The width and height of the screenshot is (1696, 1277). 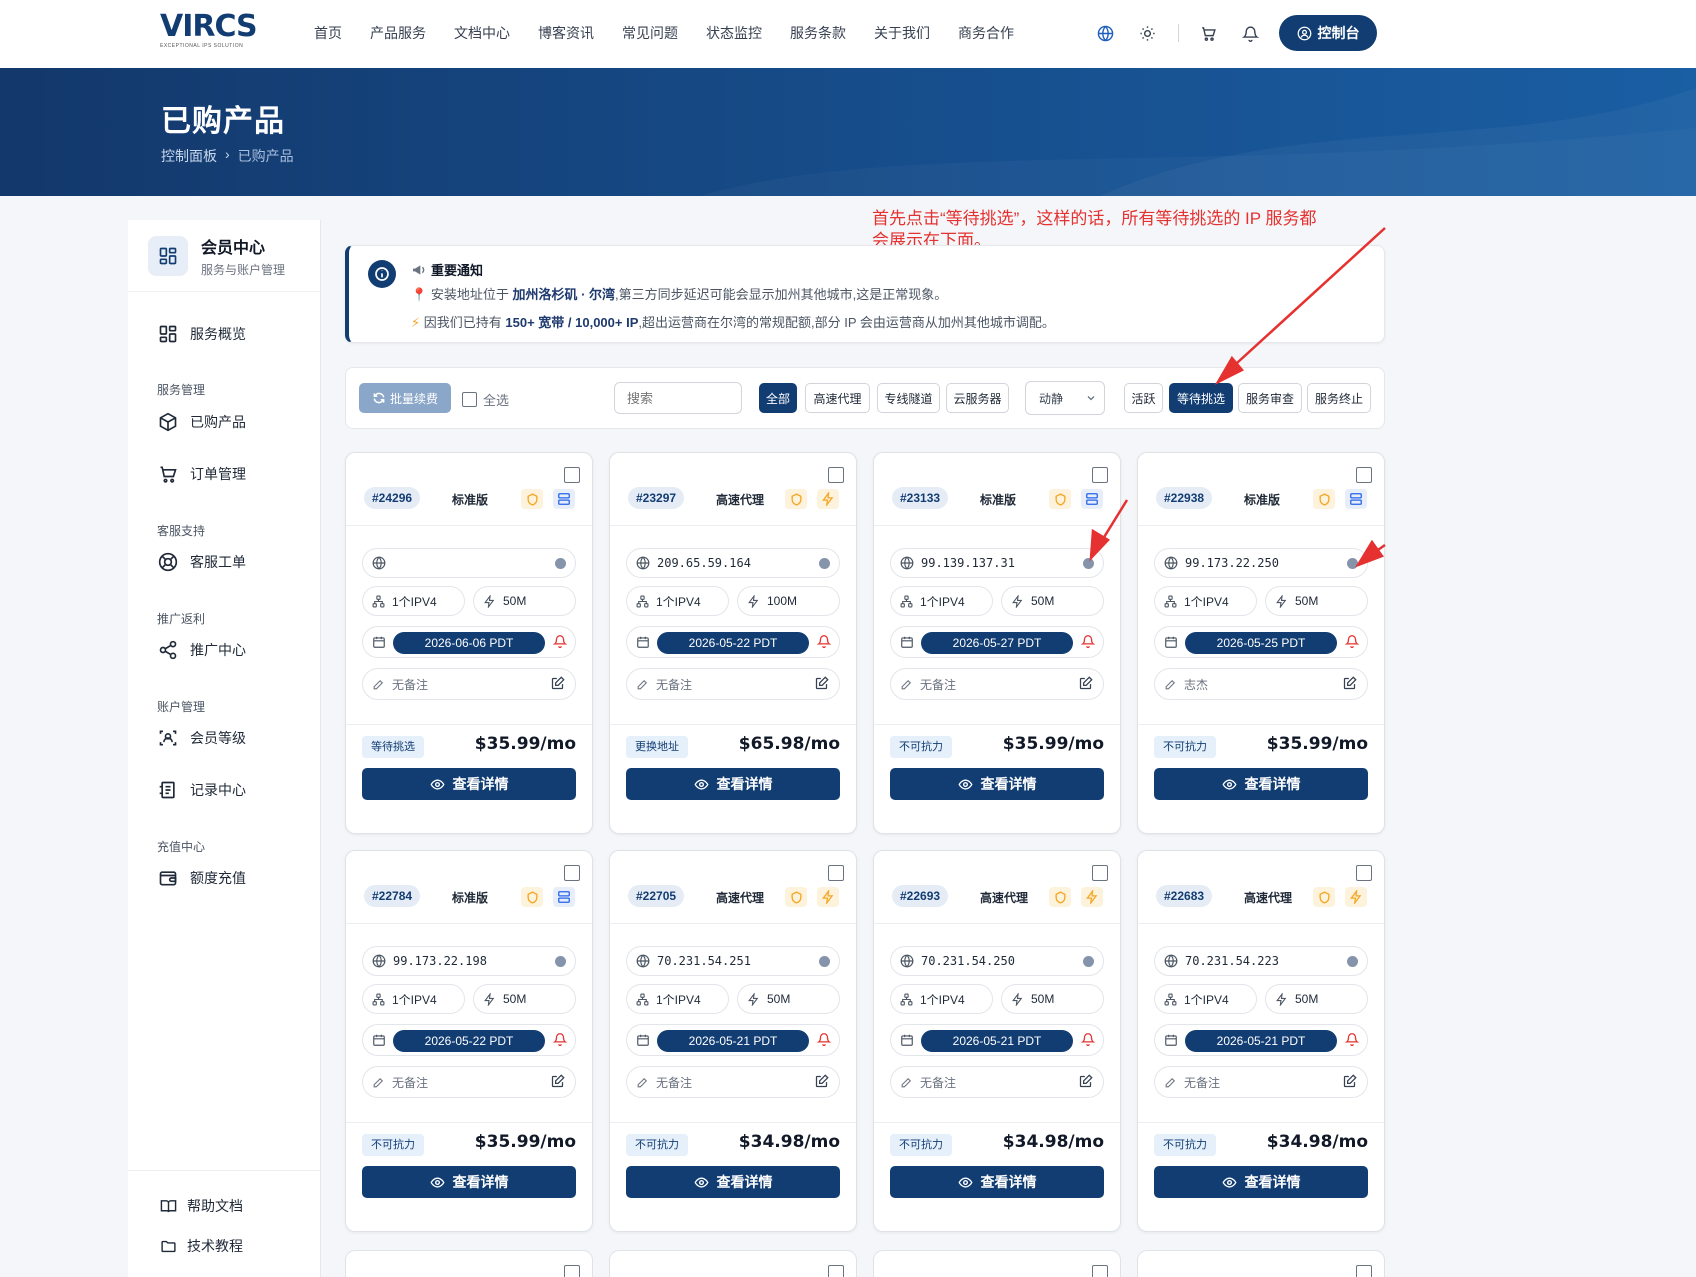 I want to click on sidebar-item-tutorials: 技术教程, so click(x=201, y=1246).